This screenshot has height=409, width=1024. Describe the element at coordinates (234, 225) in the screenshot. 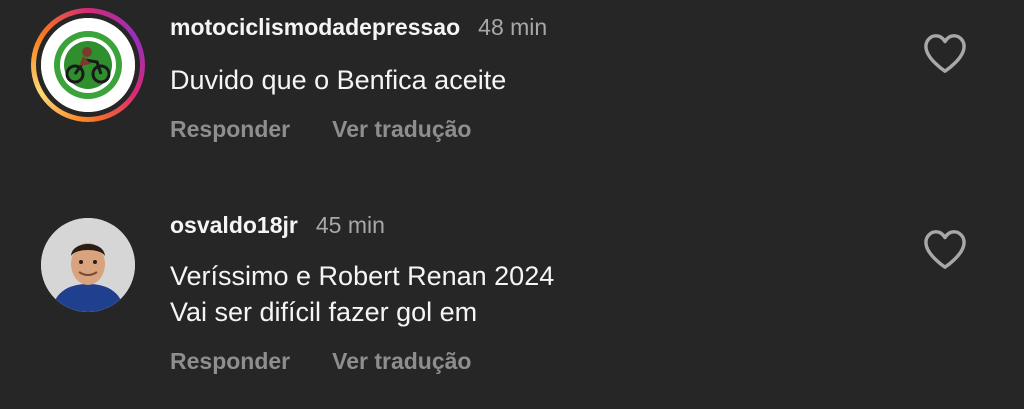

I see `username: osvaldo18jr` at that location.